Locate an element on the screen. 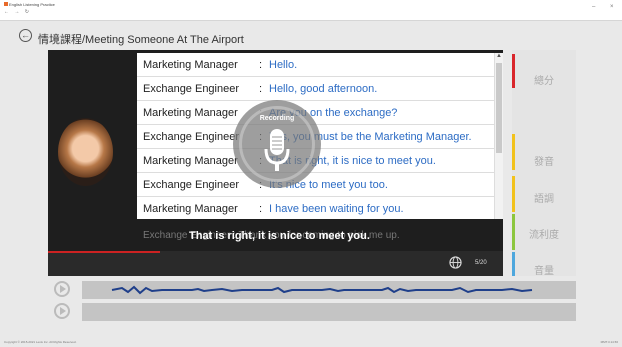 This screenshot has height=347, width=622. score-intonation: 語調 is located at coordinates (544, 197).